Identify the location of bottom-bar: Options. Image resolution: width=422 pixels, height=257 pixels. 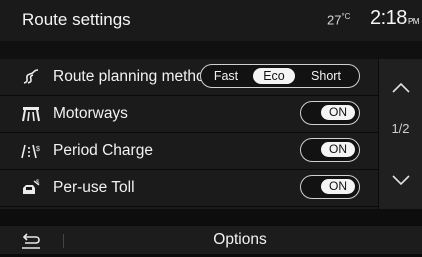
(211, 240).